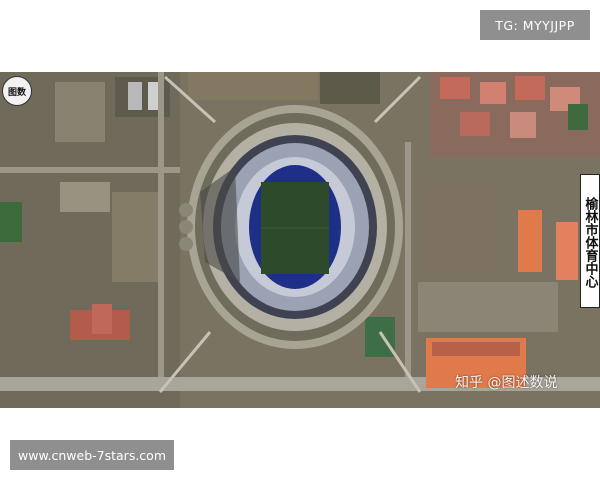  What do you see at coordinates (92, 455) in the screenshot?
I see `website-watermark-badge: www.cnweb-7stars.com` at bounding box center [92, 455].